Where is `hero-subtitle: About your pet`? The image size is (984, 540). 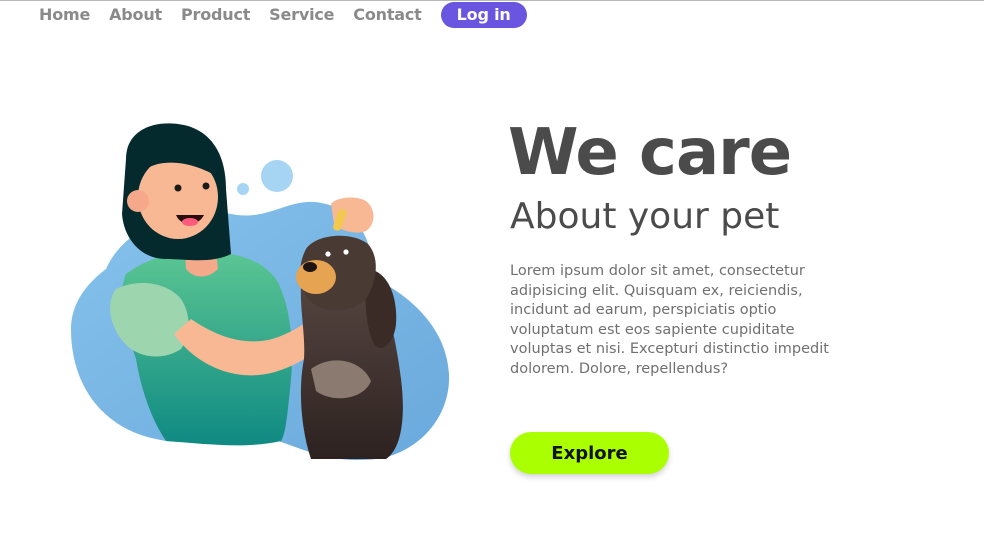
hero-subtitle: About your pet is located at coordinates (645, 216).